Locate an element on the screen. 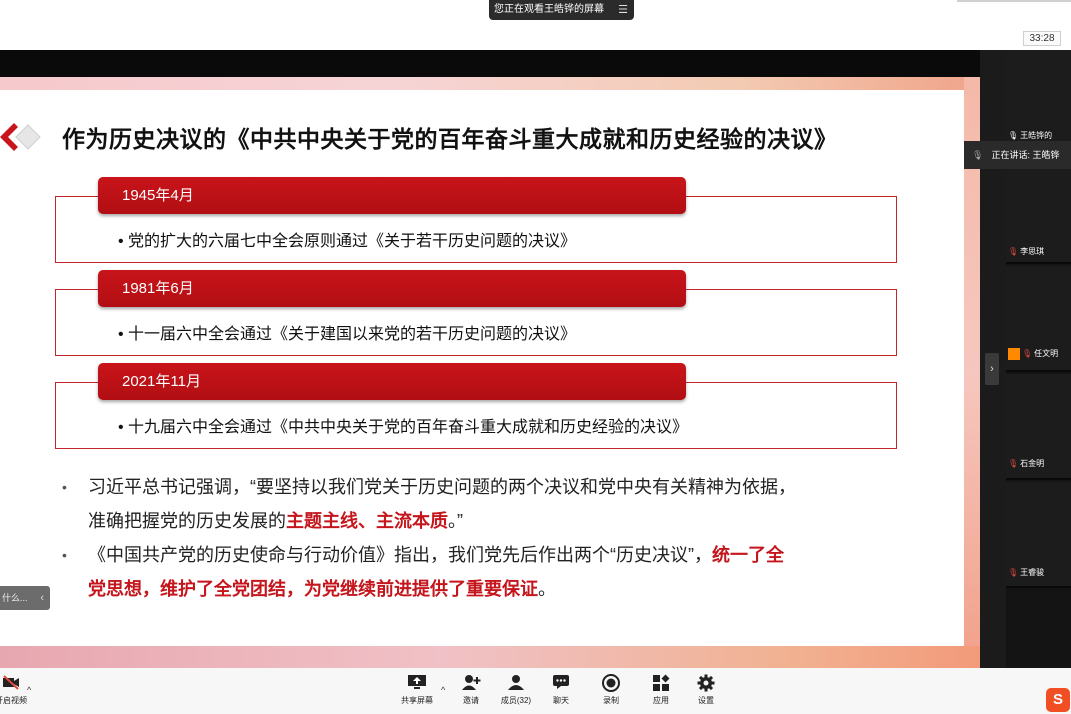  bullet-line: 《中国共产党的历史使命与行动价值》指出，我们党先后作出两个“历史决议”，统一了全 is located at coordinates (482, 555).